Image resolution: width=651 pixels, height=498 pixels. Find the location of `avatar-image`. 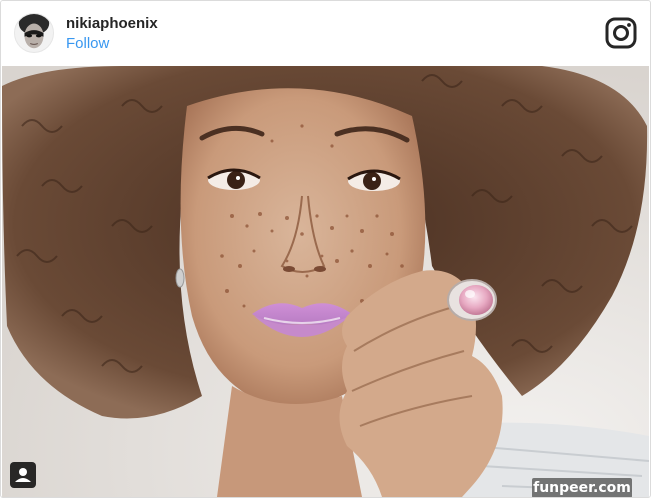

avatar-image is located at coordinates (34, 33).